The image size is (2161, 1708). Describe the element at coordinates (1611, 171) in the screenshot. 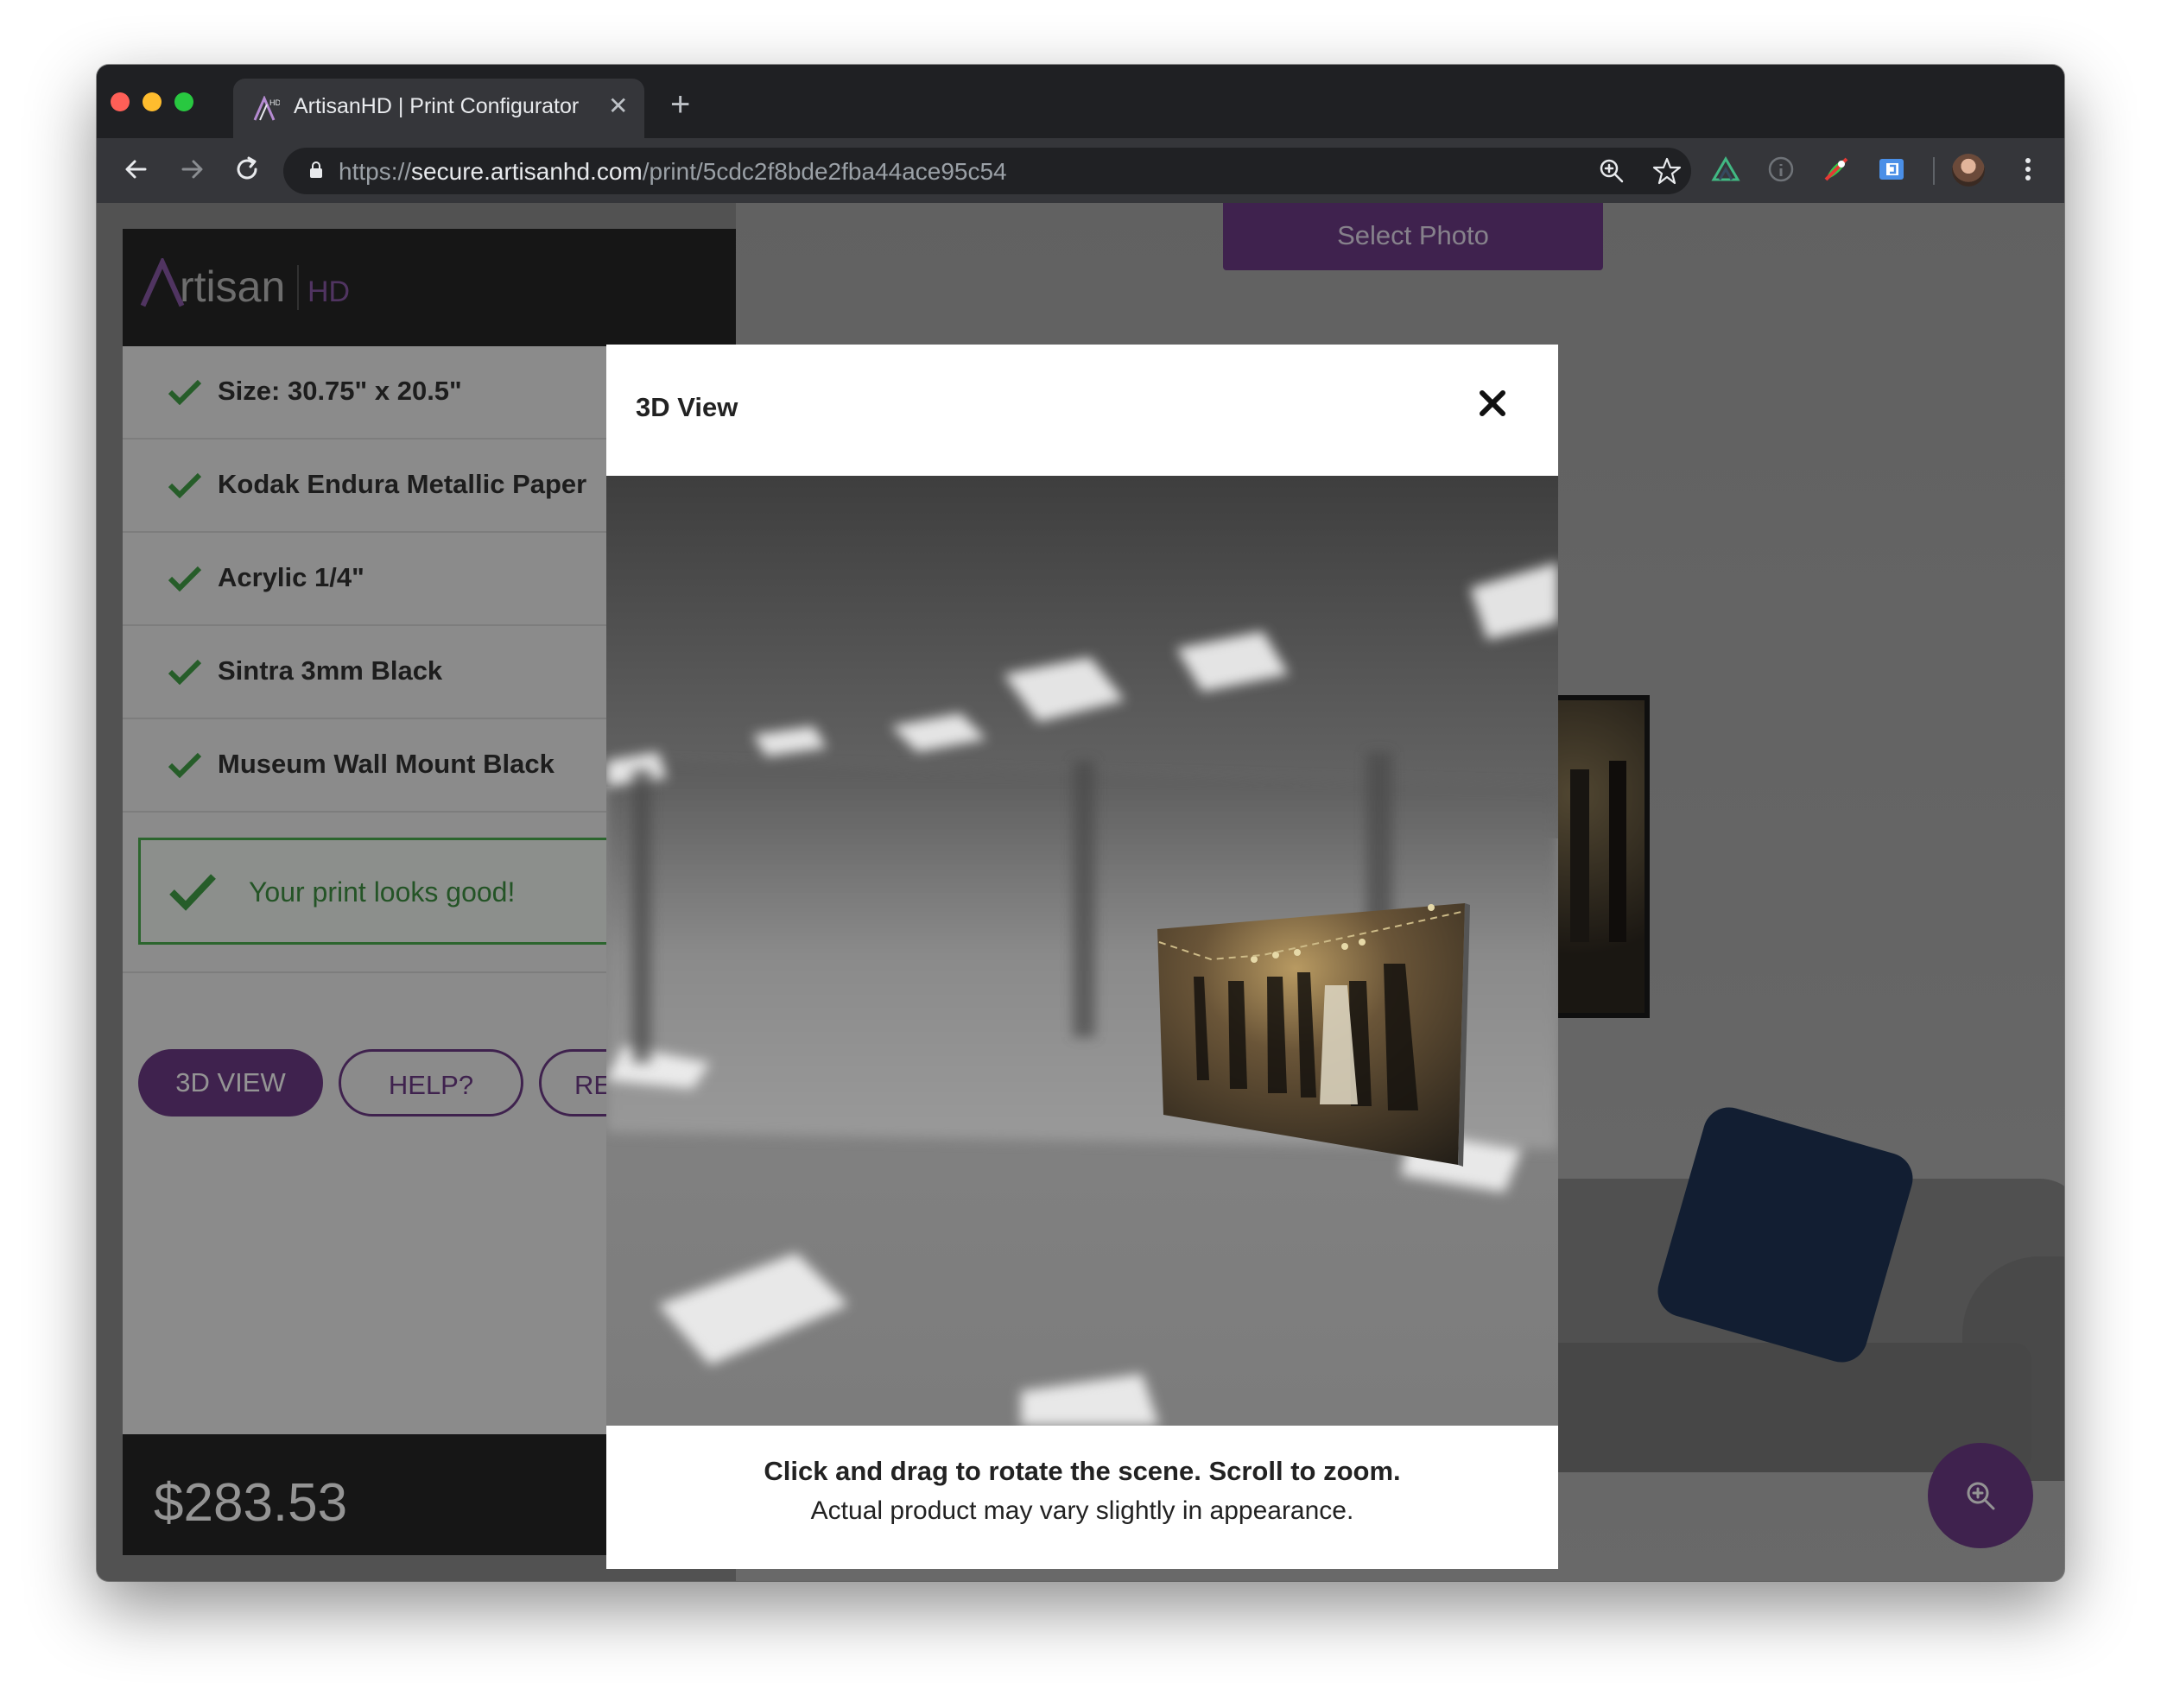

I see `zoom-magnifier-icon` at that location.